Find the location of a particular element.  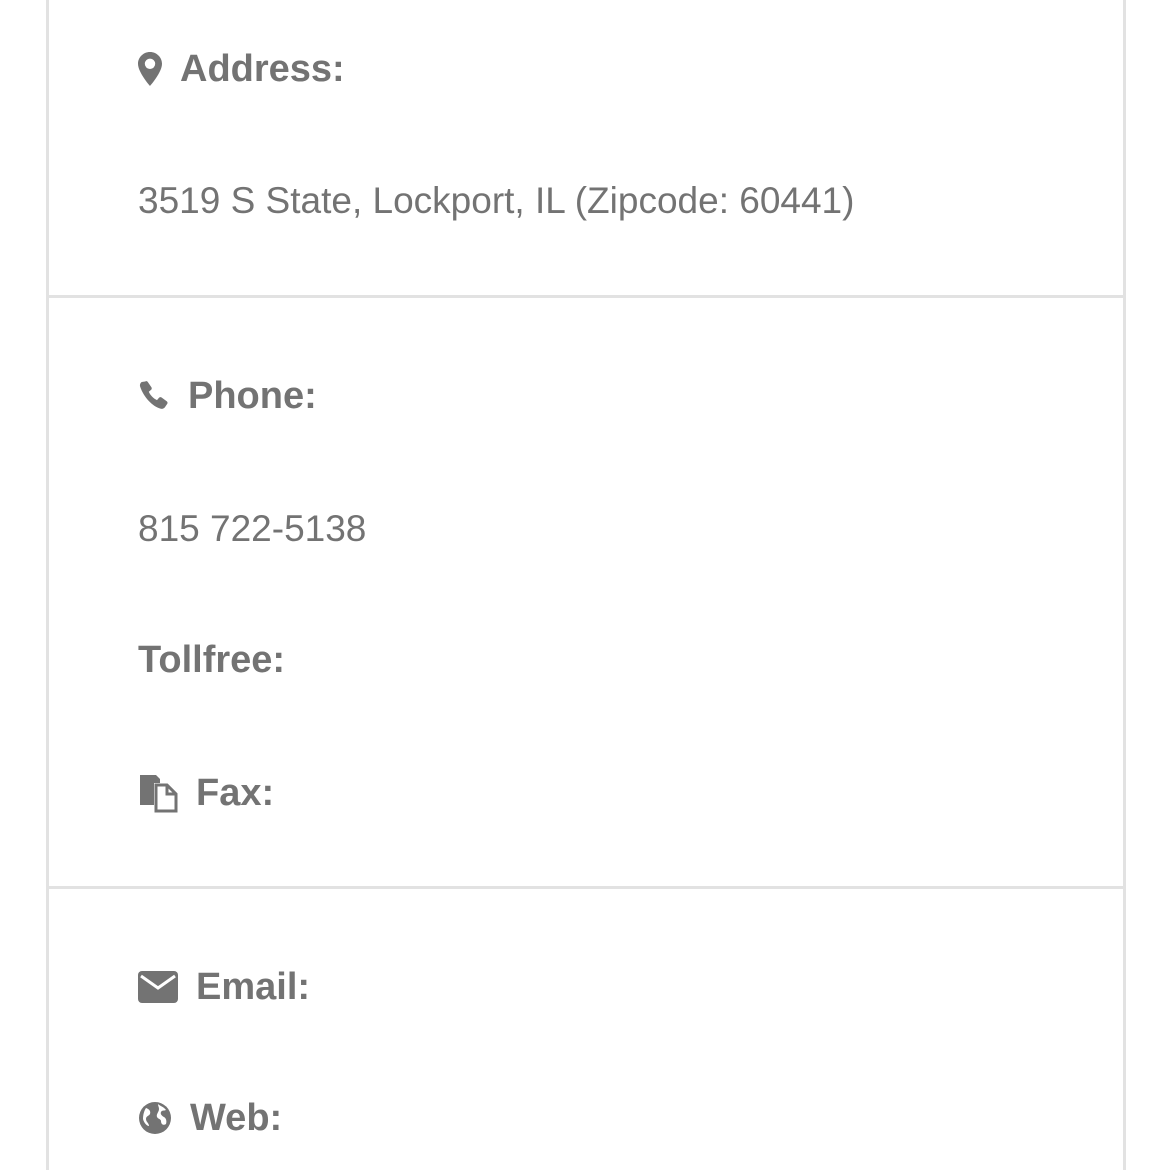

web-label-row: Web: is located at coordinates (210, 1118).